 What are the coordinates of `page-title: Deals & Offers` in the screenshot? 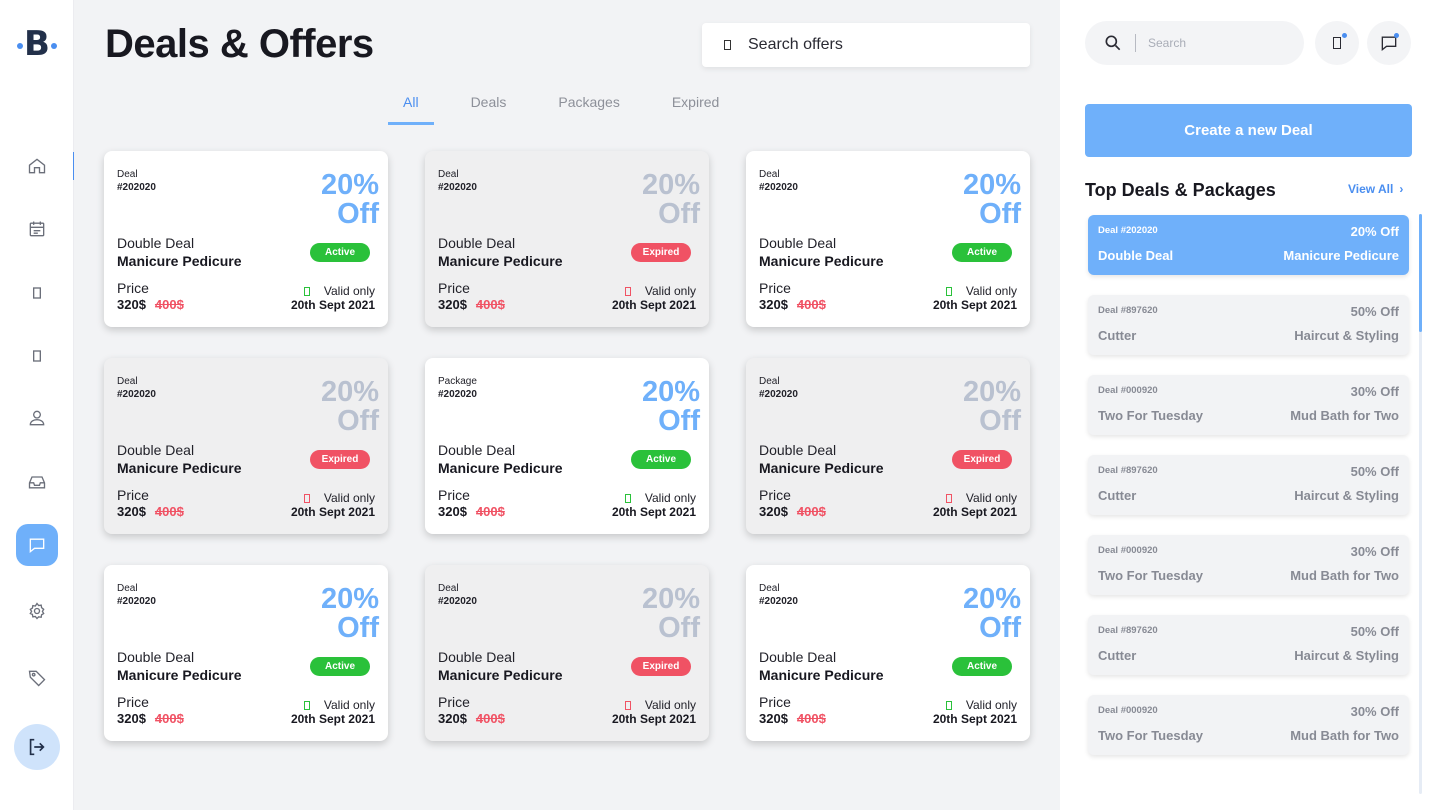 It's located at (239, 44).